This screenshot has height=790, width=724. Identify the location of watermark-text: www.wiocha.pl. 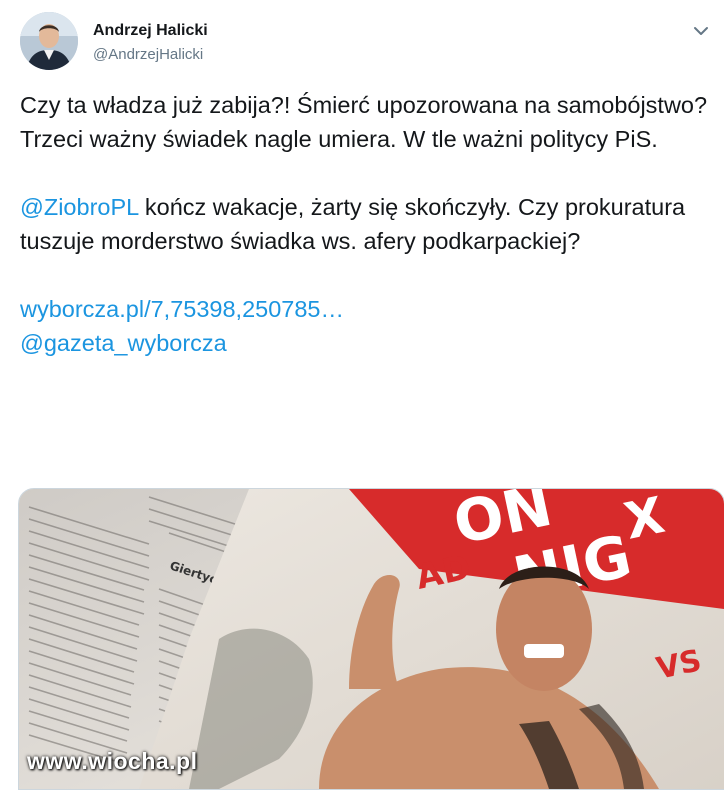
(112, 761).